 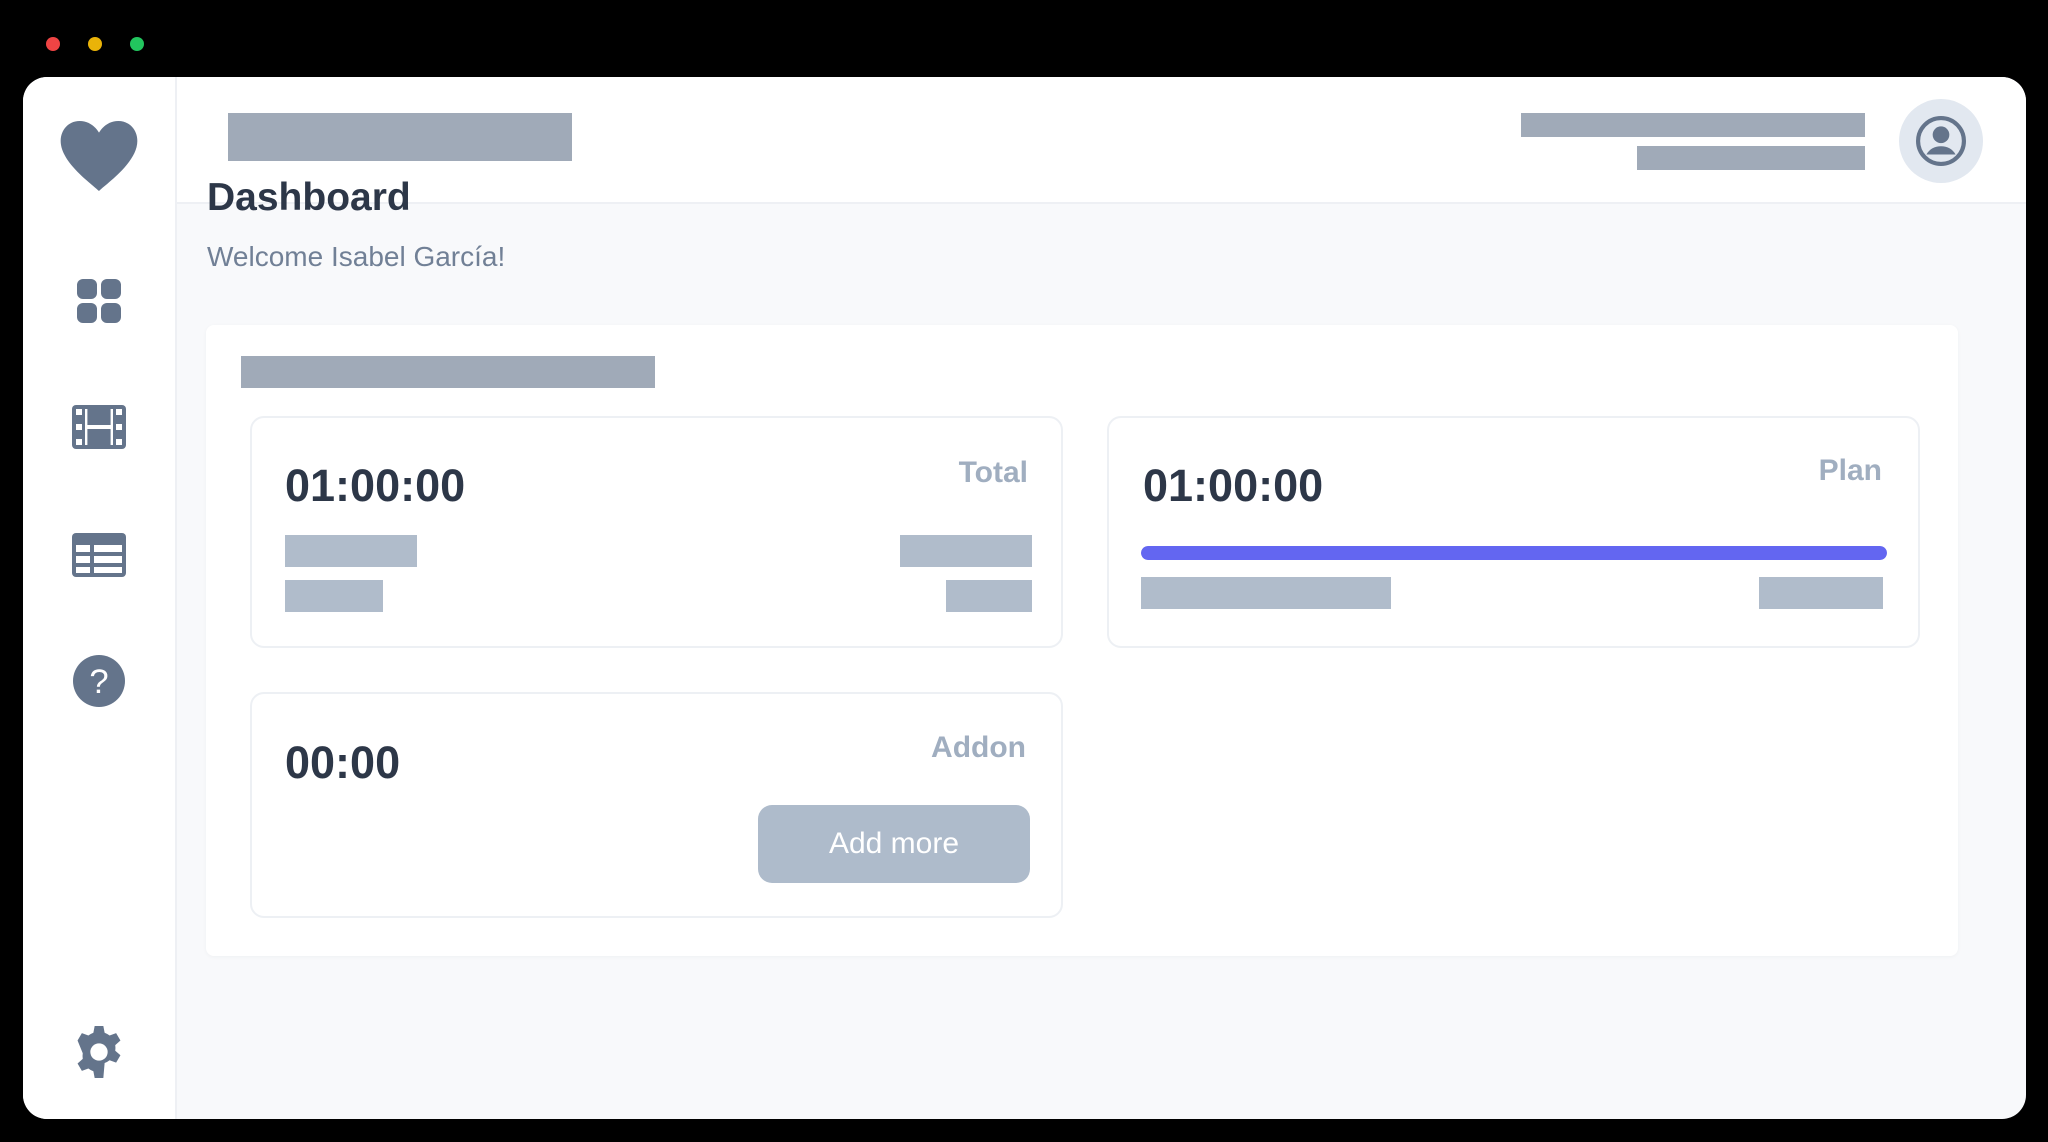 I want to click on add-more-button: Add more, so click(x=894, y=844).